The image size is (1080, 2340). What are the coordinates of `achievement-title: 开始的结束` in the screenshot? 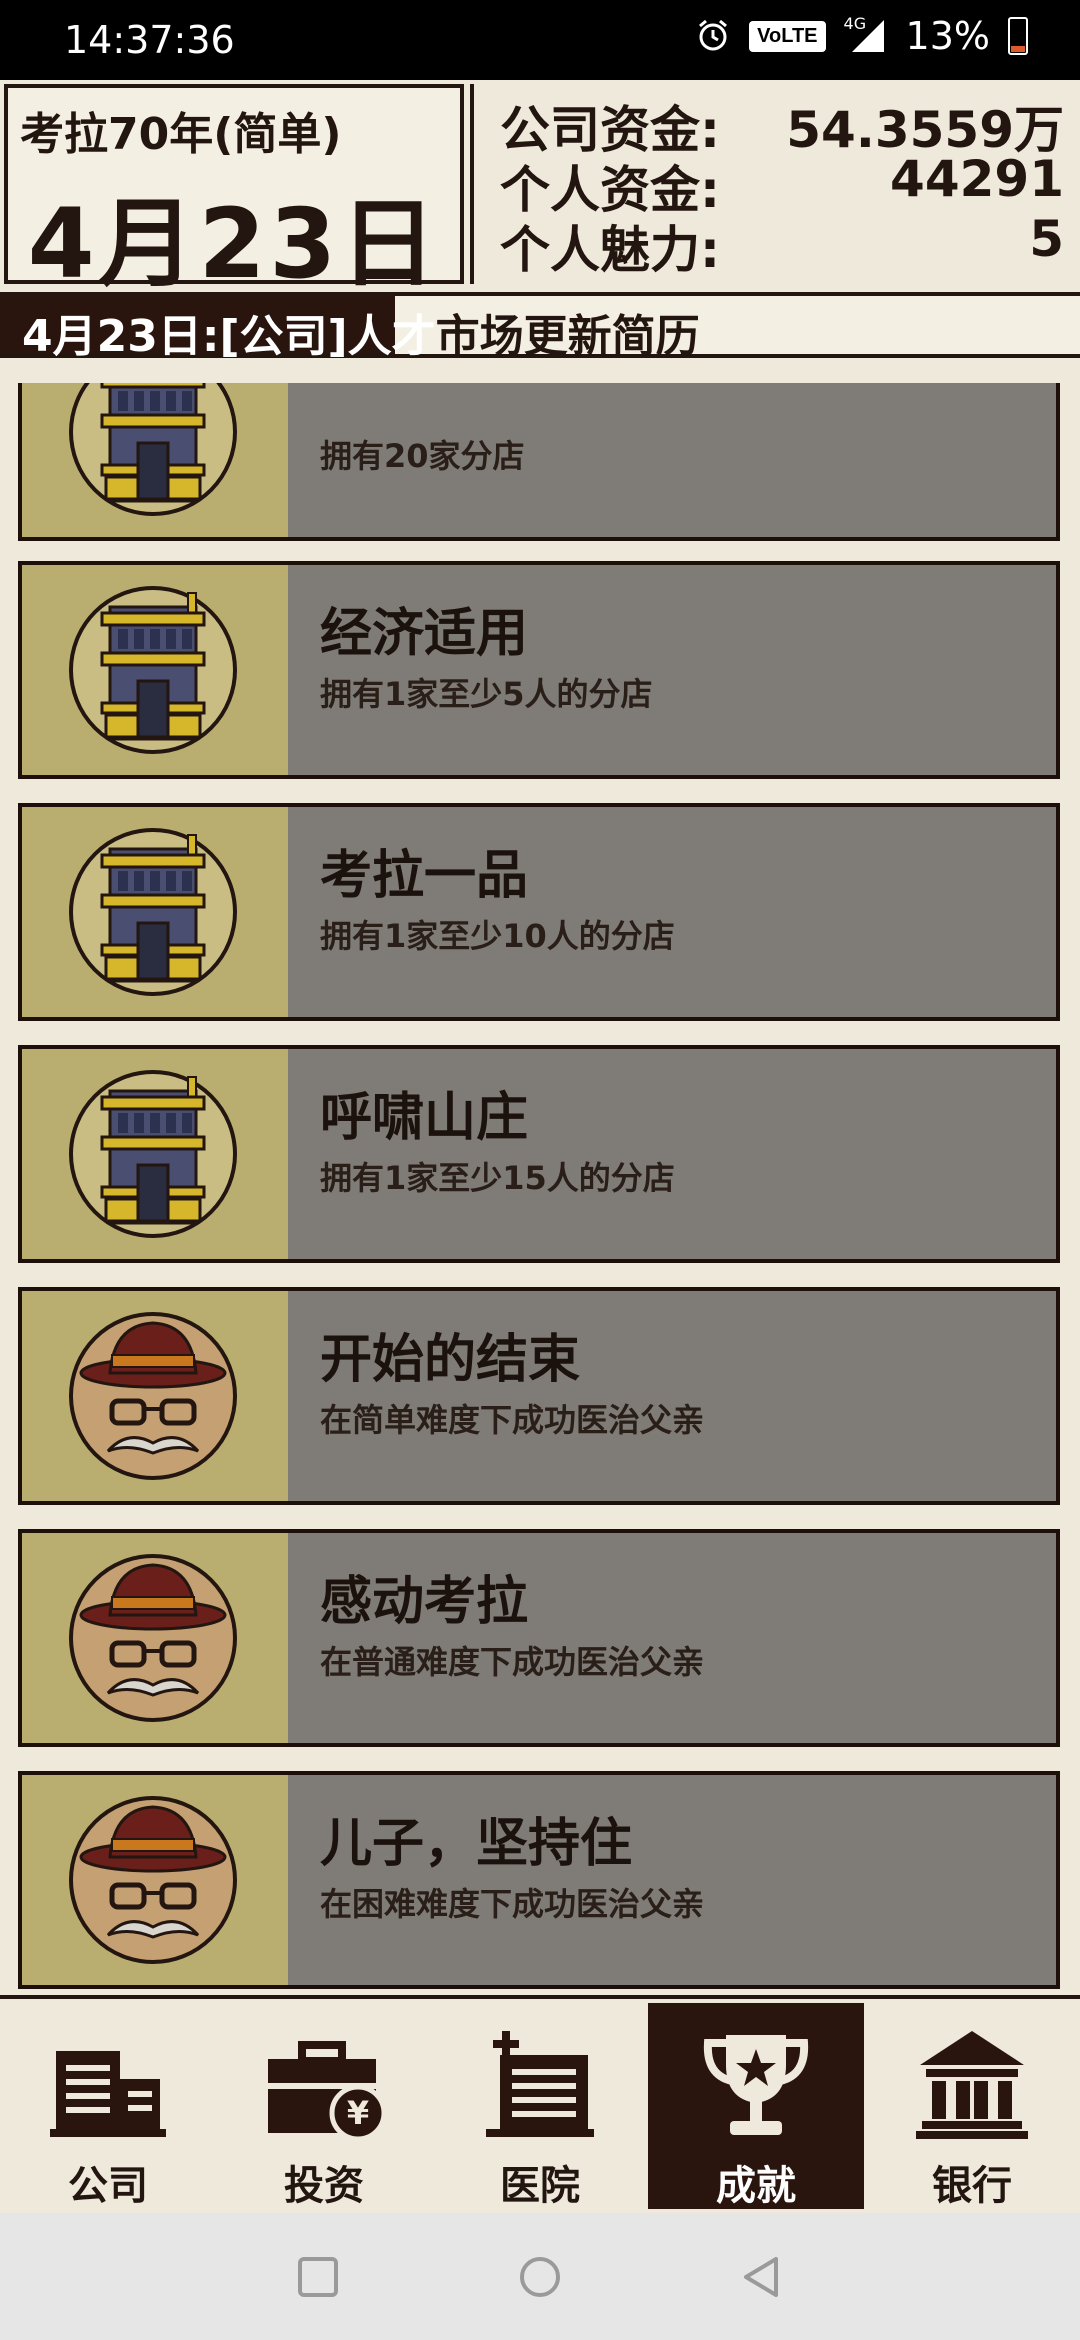 It's located at (450, 1360).